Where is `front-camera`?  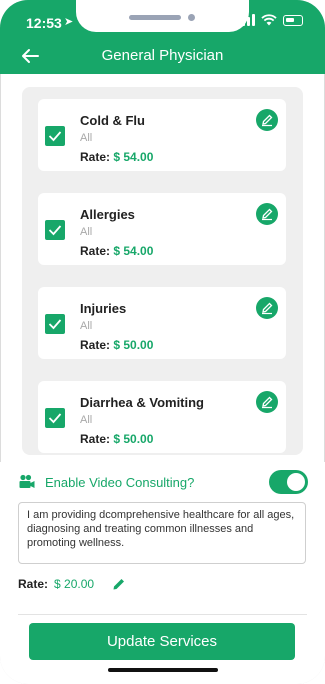 front-camera is located at coordinates (191, 17).